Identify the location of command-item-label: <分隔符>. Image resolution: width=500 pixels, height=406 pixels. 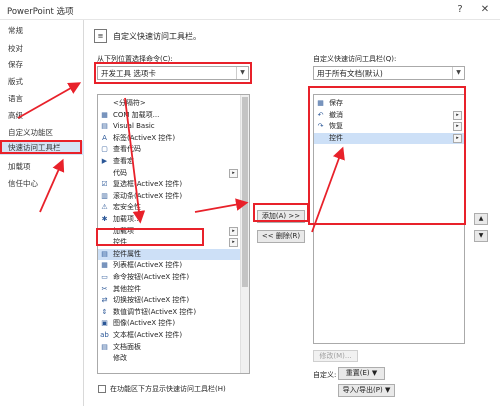
(129, 103).